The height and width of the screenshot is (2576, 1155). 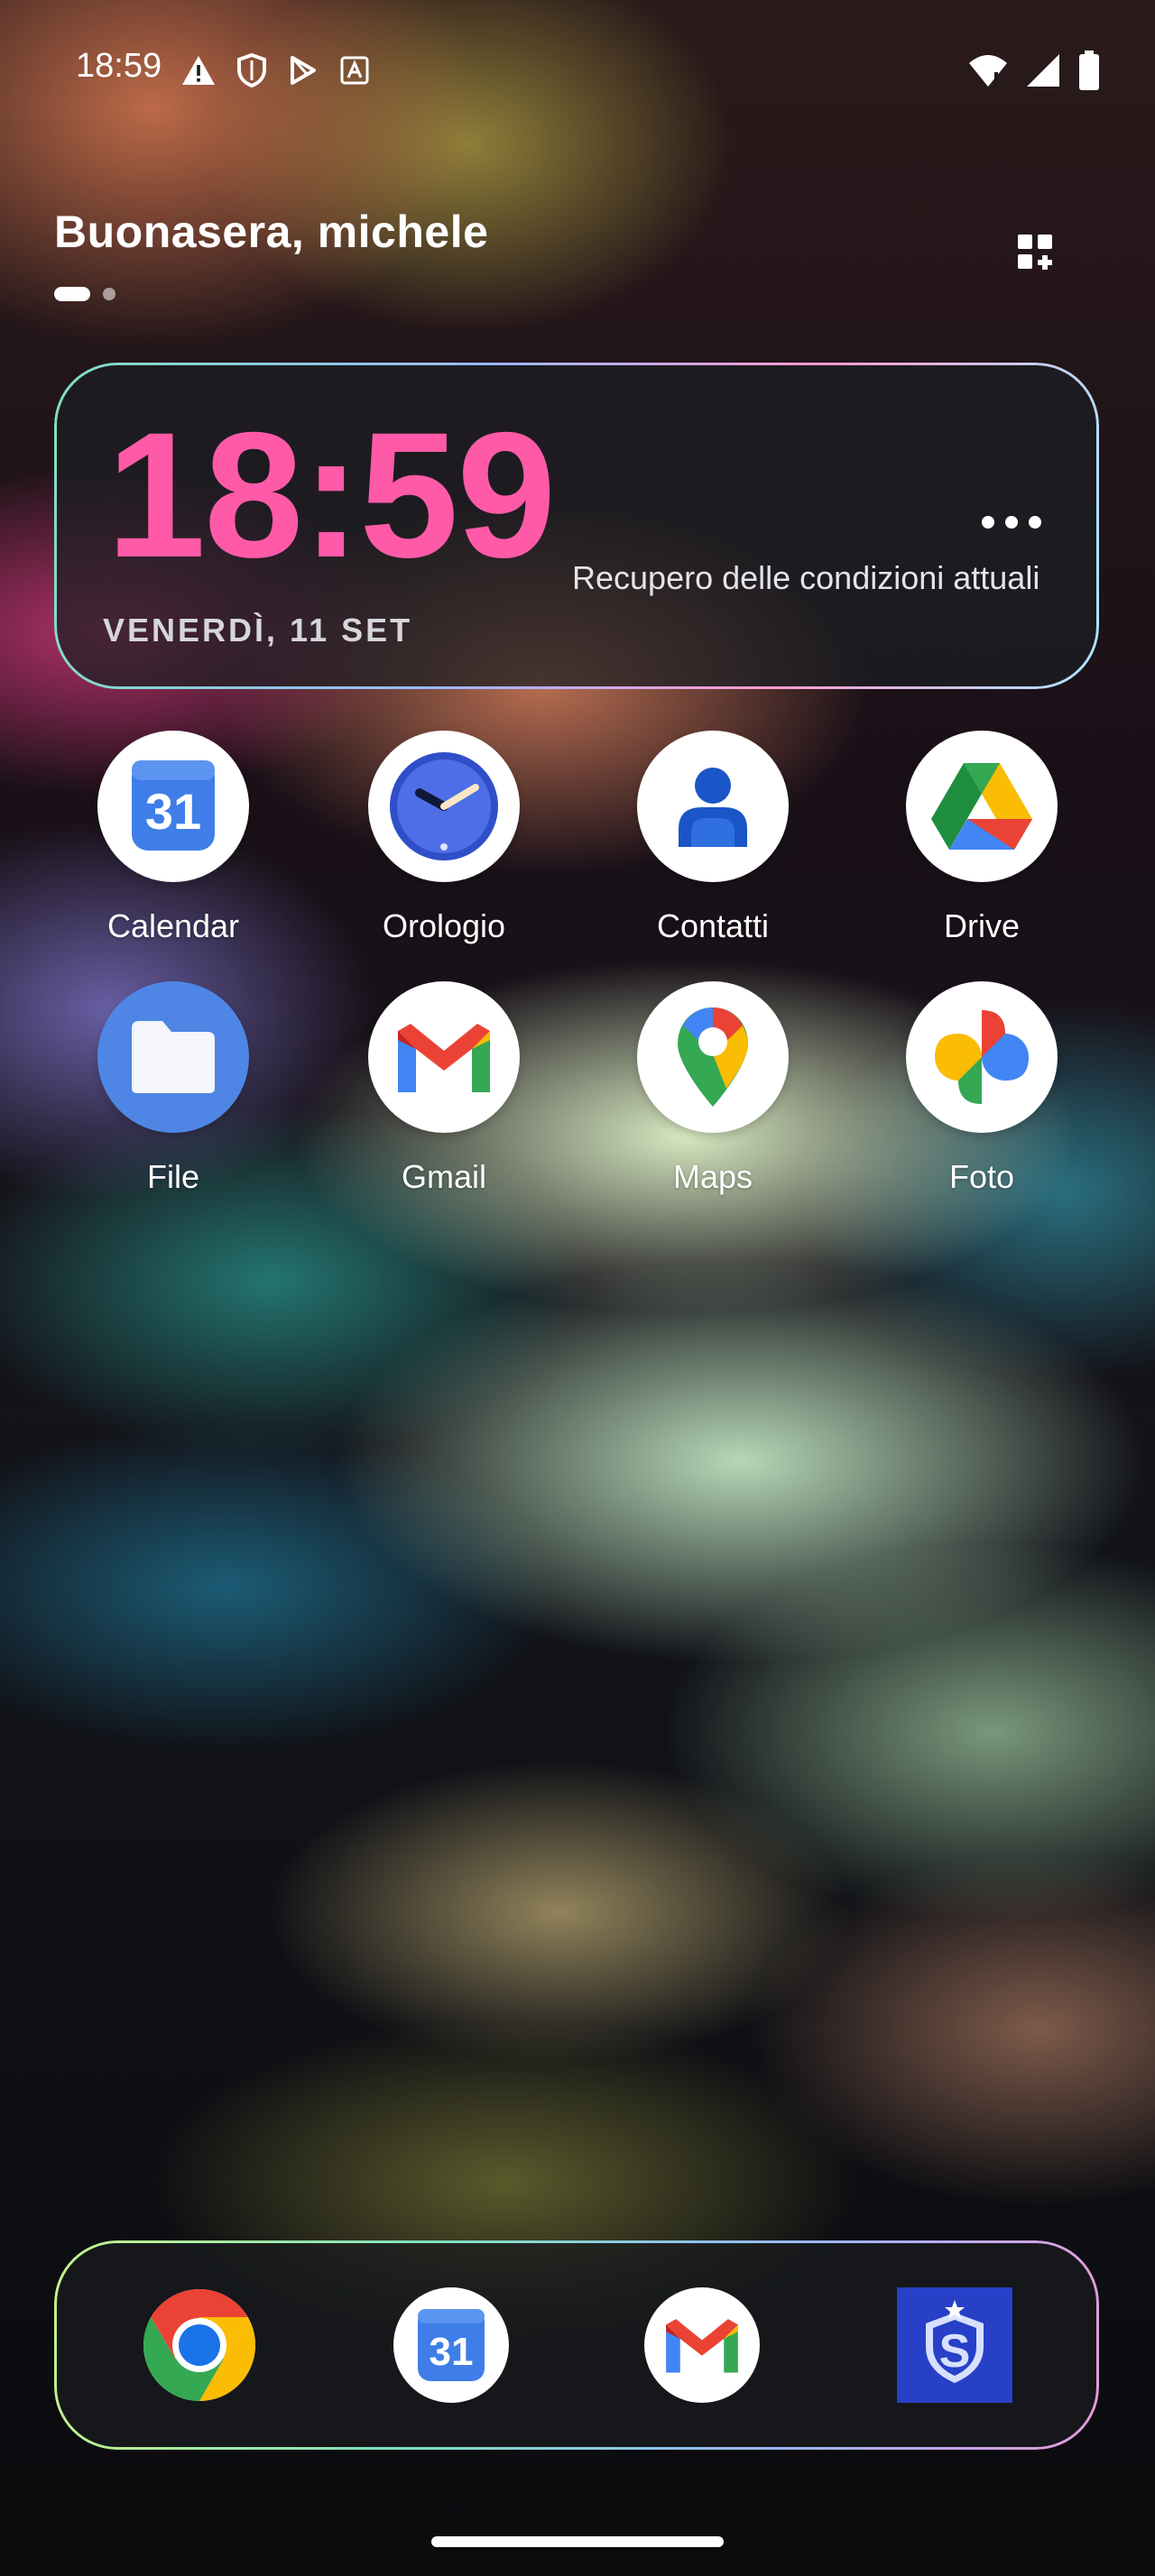 I want to click on app-label: Drive, so click(x=981, y=925).